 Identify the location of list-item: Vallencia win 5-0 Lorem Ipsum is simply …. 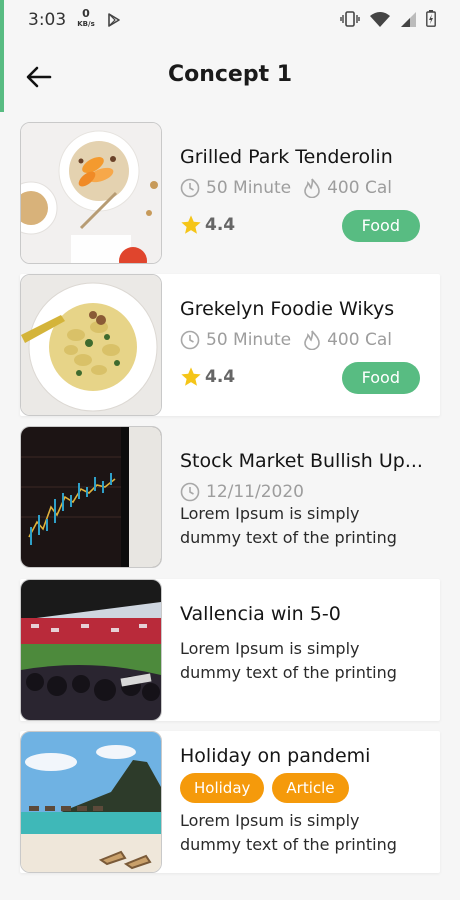
(230, 650).